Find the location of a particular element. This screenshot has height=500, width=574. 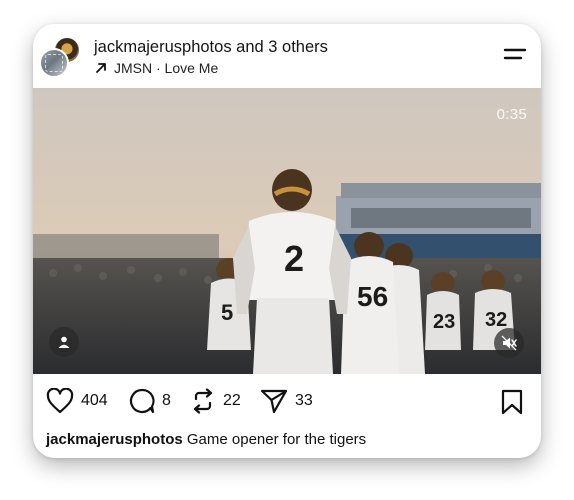

menu-icon is located at coordinates (515, 54).